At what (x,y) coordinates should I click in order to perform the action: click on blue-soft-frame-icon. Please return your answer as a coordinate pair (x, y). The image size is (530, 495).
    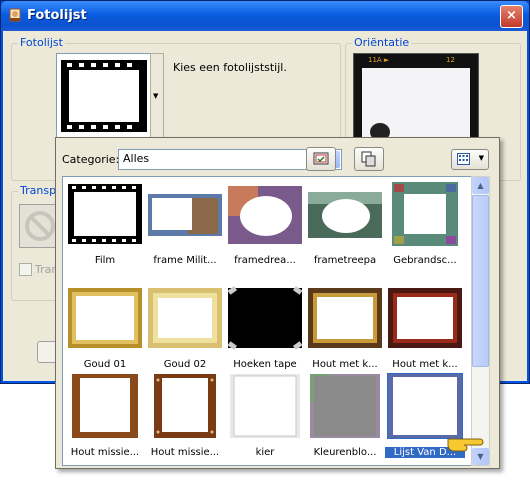
    Looking at the image, I should click on (425, 406).